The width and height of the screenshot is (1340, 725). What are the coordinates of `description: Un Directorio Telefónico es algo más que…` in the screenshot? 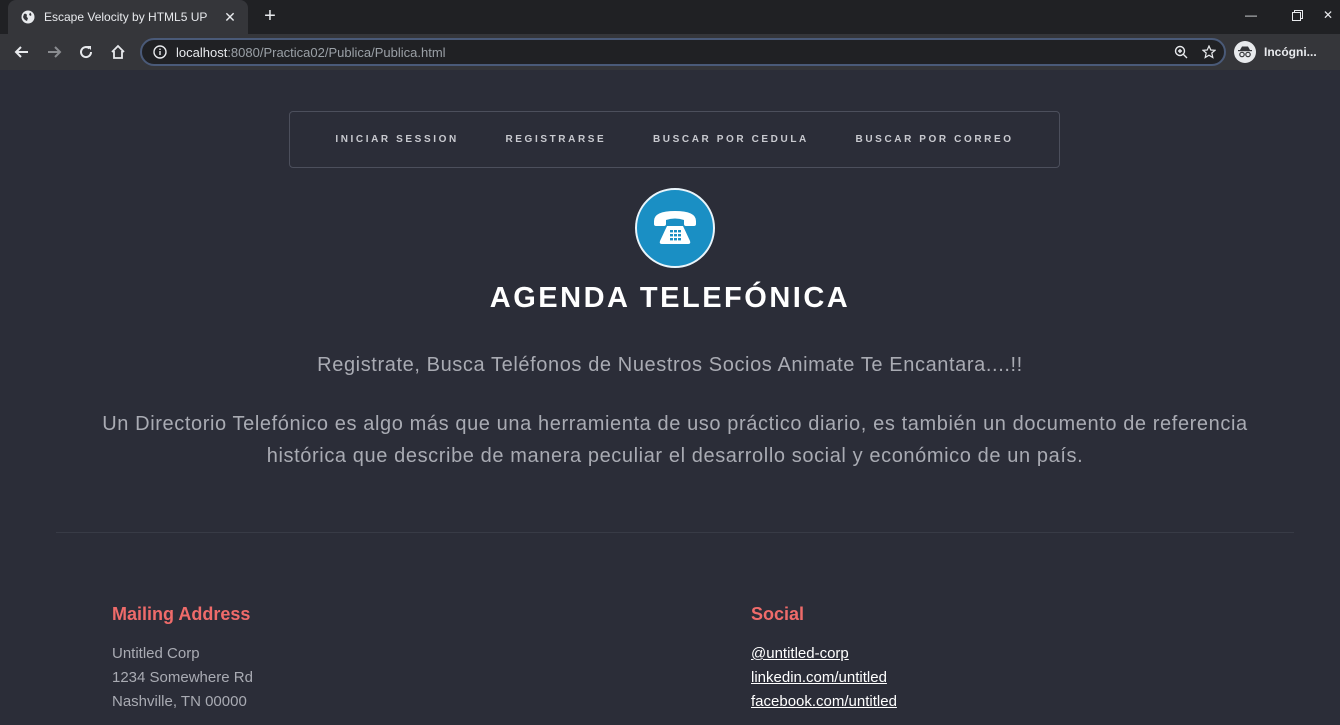 It's located at (675, 440).